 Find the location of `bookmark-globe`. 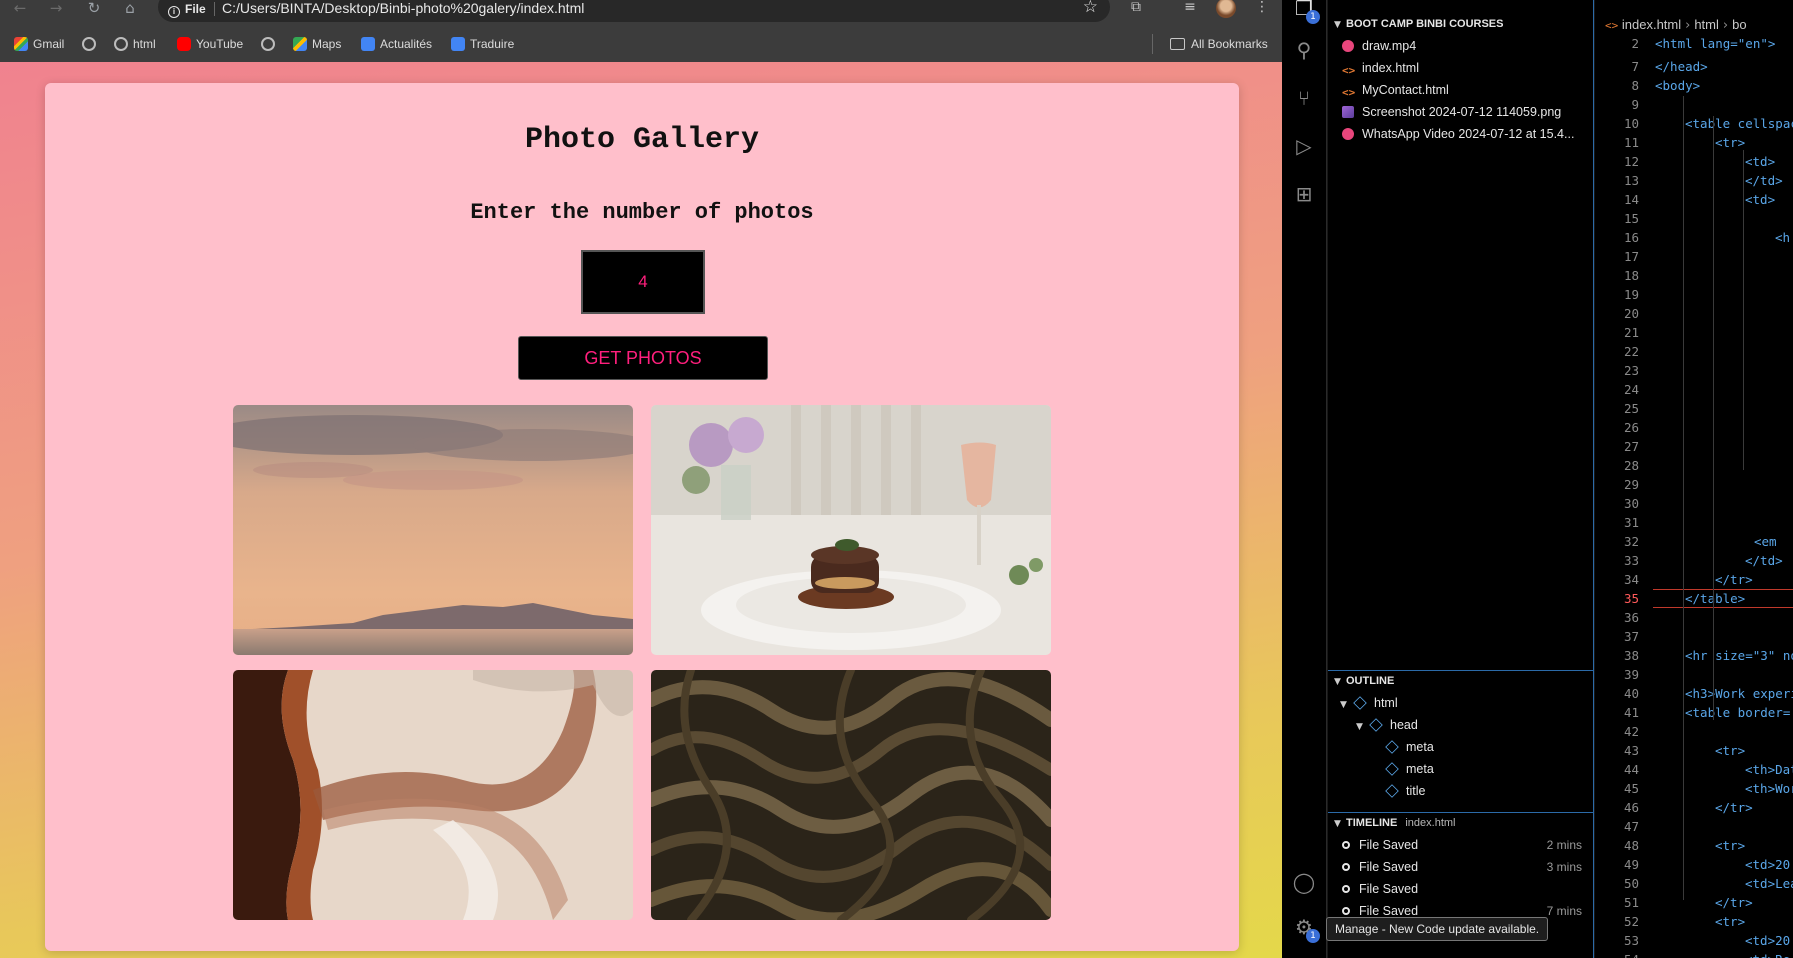

bookmark-globe is located at coordinates (91, 44).